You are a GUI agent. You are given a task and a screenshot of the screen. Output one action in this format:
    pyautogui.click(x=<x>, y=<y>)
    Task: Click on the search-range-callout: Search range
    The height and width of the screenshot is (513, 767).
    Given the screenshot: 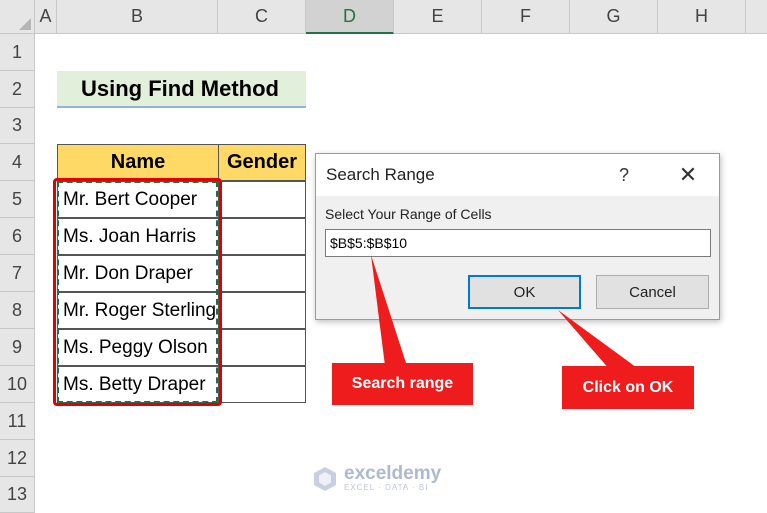 What is the action you would take?
    pyautogui.click(x=402, y=384)
    